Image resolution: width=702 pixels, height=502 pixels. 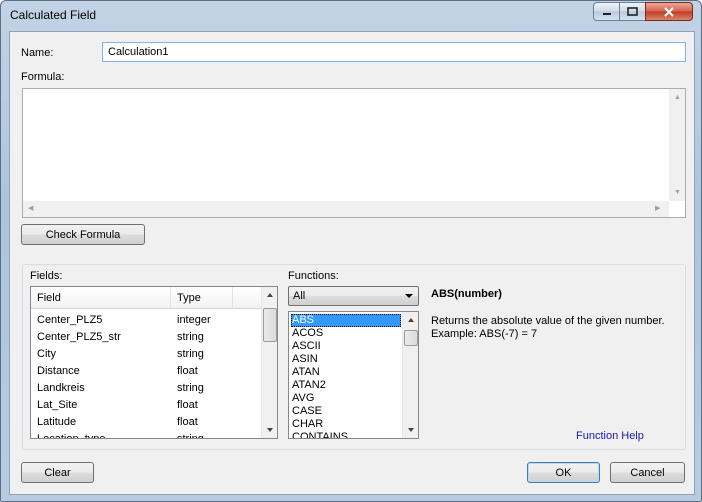 I want to click on chevron-down-icon, so click(x=409, y=296).